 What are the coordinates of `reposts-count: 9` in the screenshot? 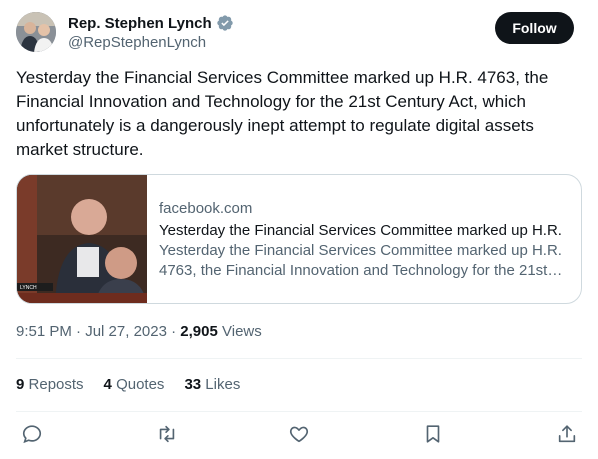 It's located at (20, 384).